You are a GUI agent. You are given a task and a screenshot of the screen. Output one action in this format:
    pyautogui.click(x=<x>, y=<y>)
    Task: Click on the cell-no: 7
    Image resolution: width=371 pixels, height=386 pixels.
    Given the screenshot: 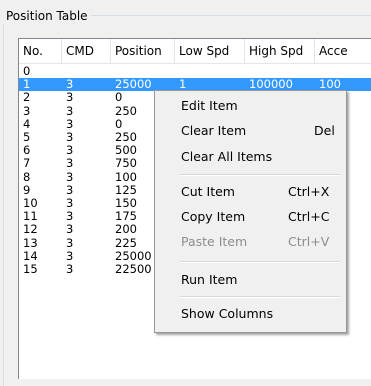 What is the action you would take?
    pyautogui.click(x=27, y=164)
    